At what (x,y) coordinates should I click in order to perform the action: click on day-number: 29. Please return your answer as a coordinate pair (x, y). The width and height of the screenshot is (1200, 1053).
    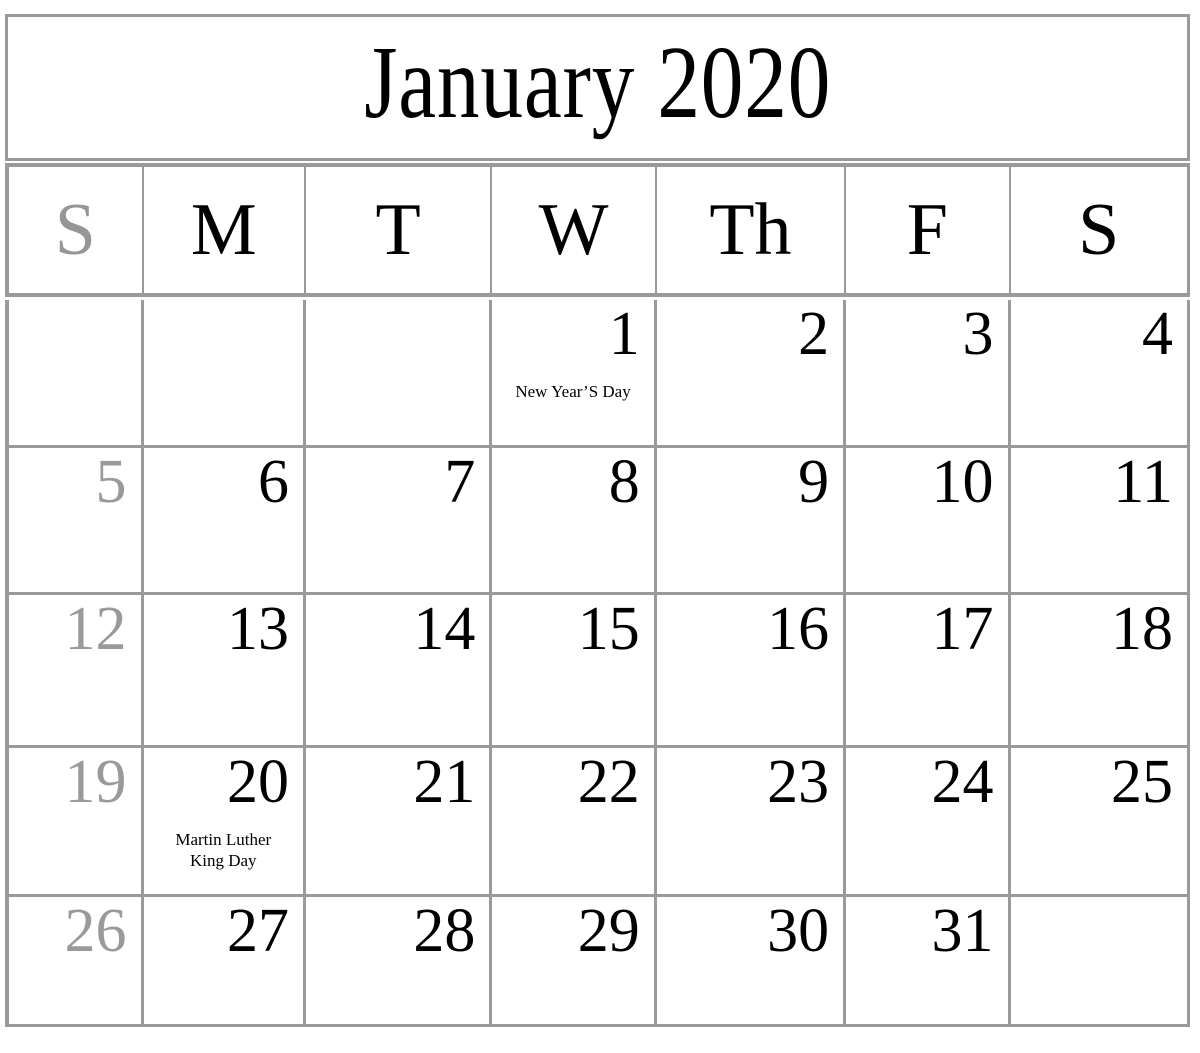
    Looking at the image, I should click on (608, 931).